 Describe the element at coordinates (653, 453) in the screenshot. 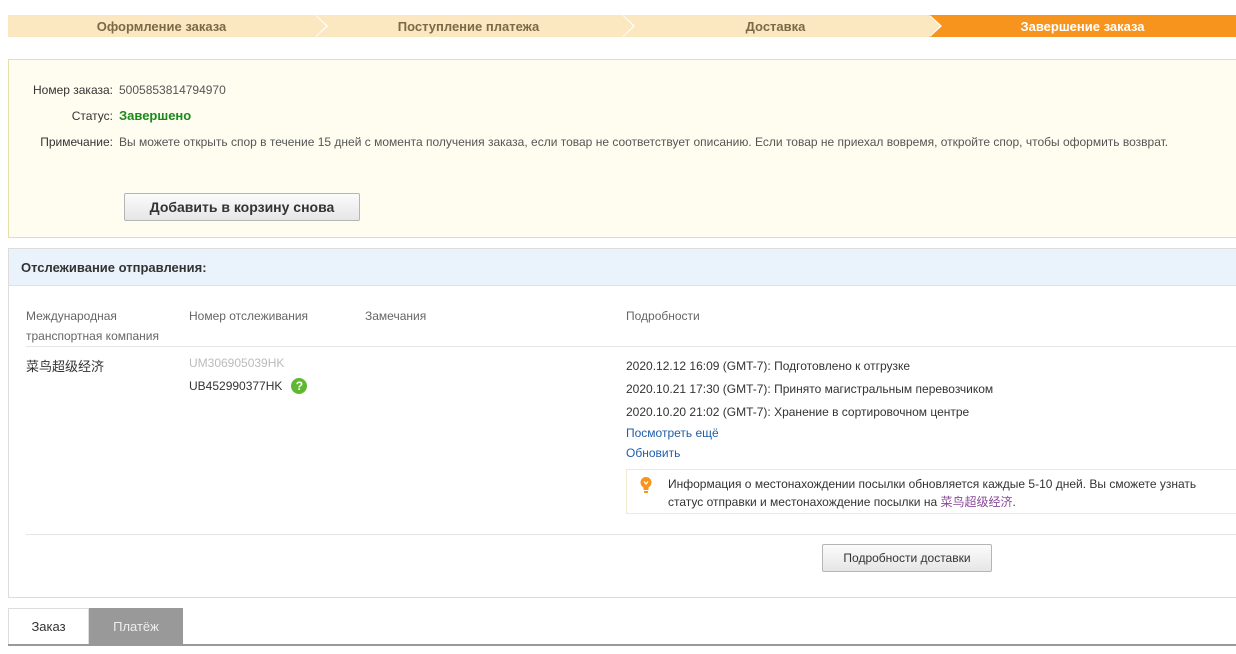

I see `refresh-link: Обновить` at that location.